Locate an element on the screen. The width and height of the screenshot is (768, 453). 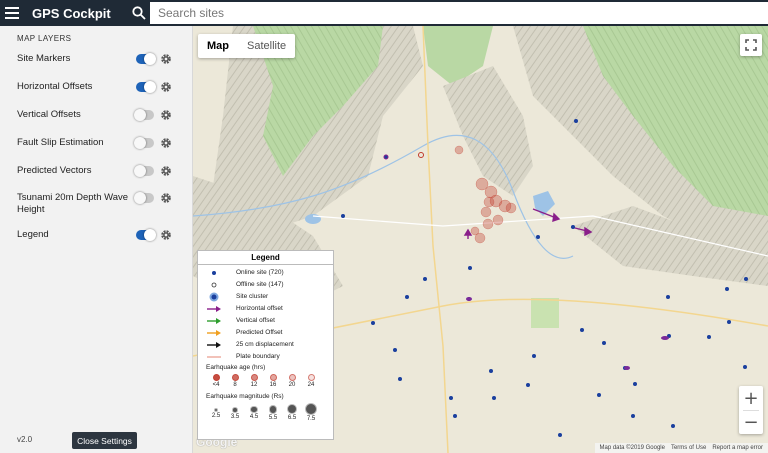
menu-button is located at coordinates (12, 13).